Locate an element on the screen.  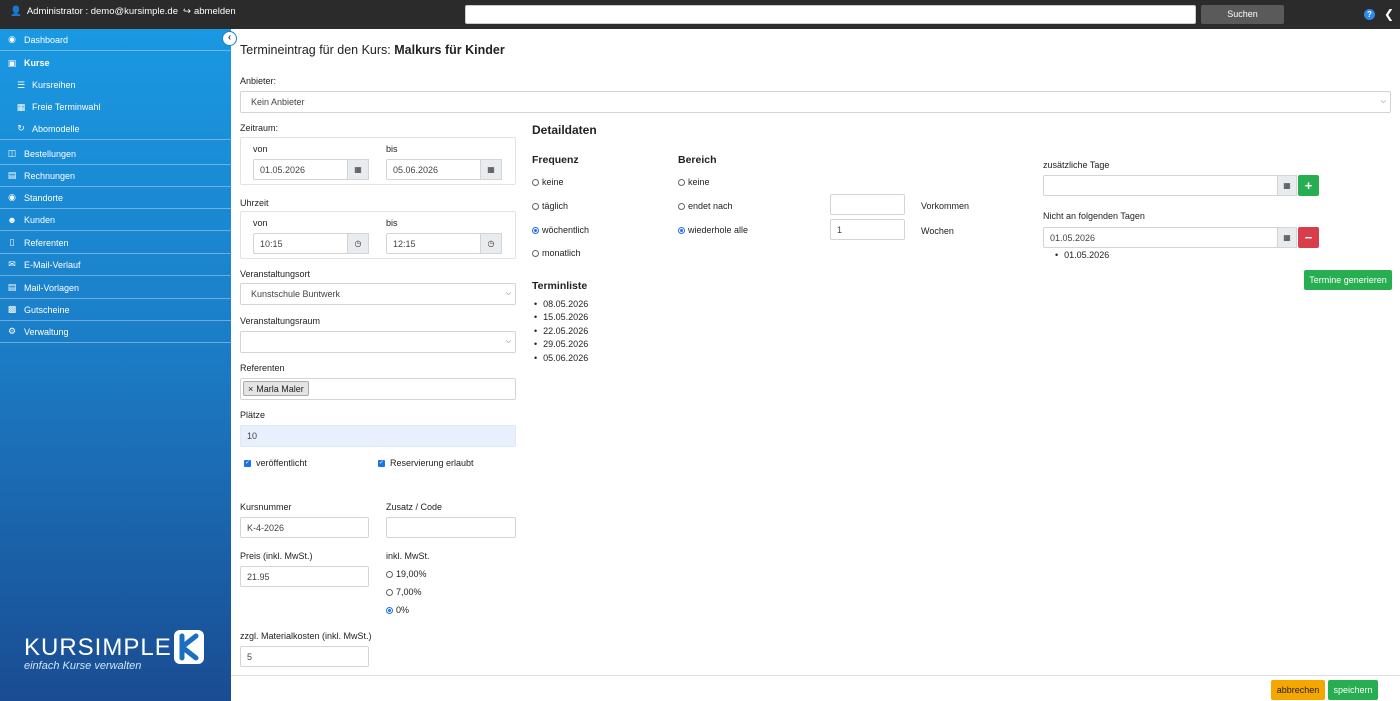
zusaetzliche-input is located at coordinates (1160, 185).